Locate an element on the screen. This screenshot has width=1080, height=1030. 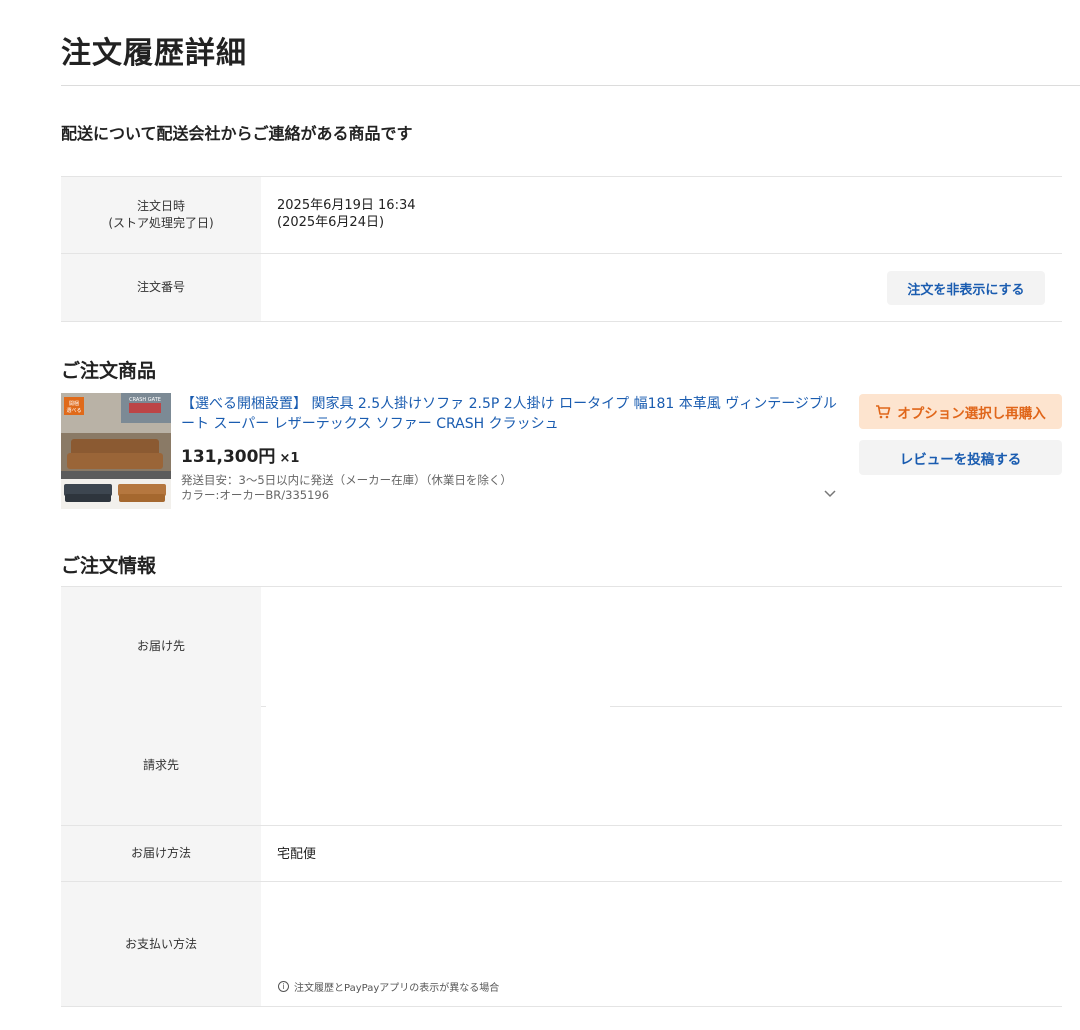
title-divider is located at coordinates (570, 85).